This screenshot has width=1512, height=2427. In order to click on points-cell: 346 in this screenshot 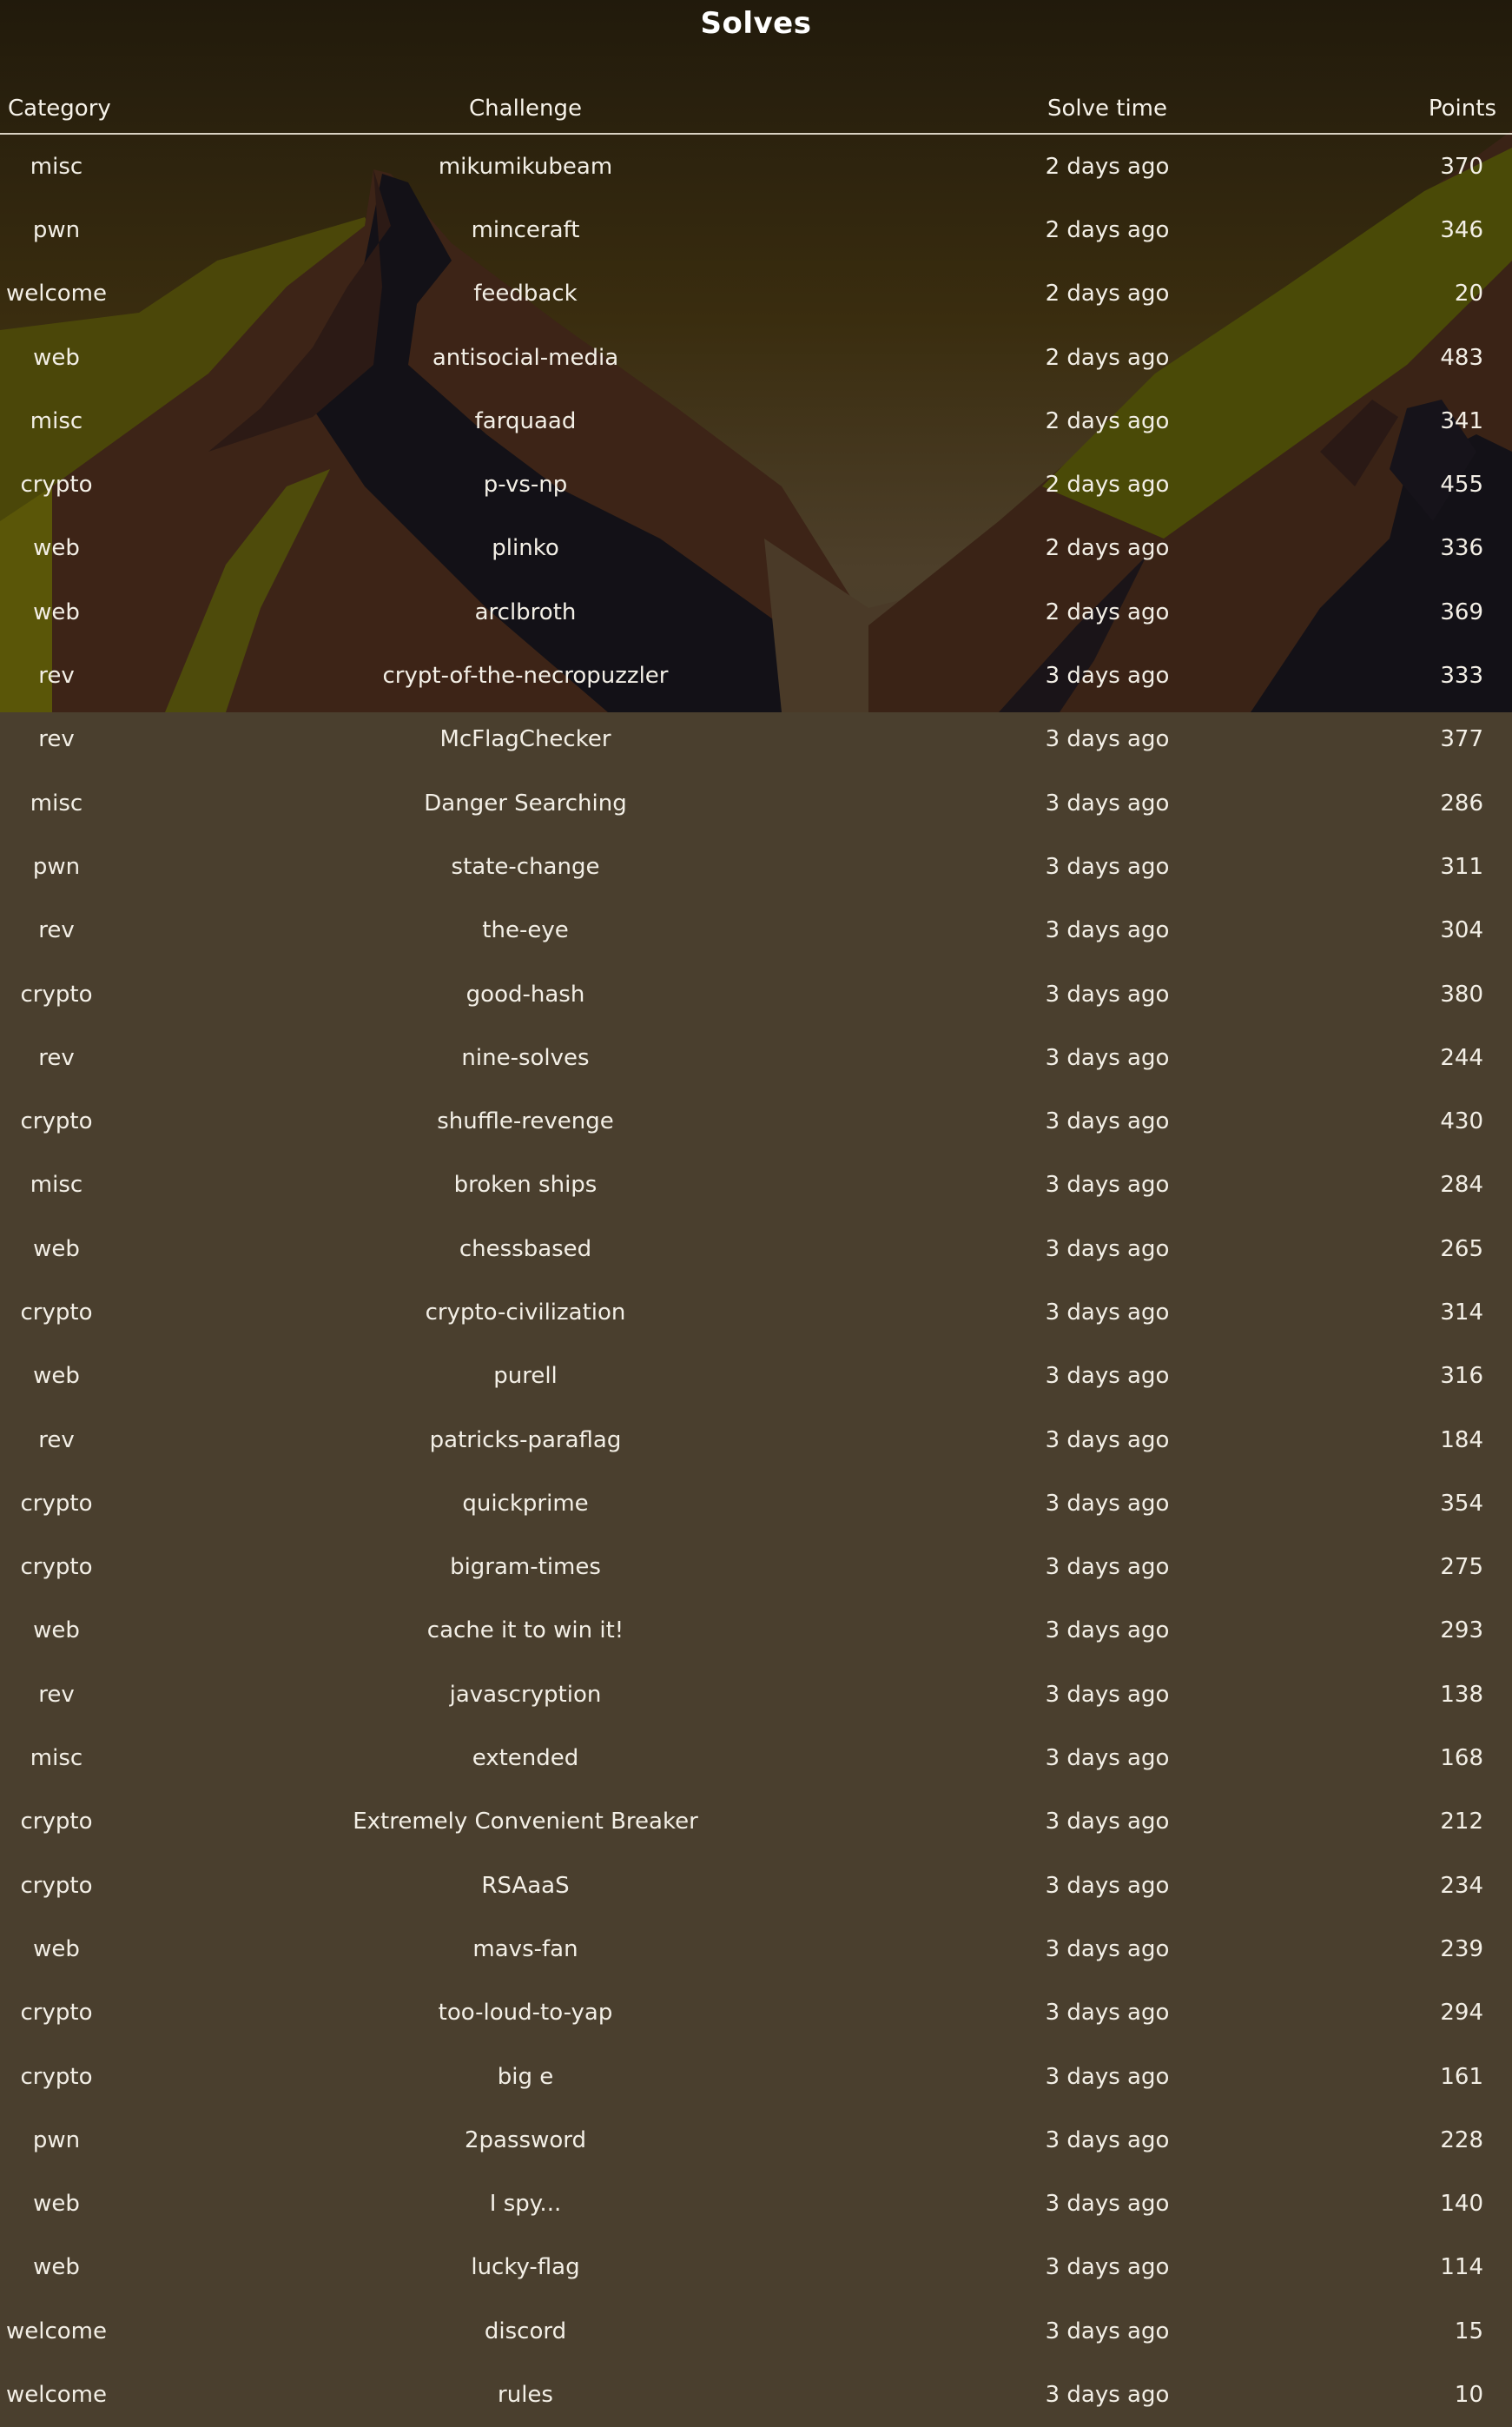, I will do `click(1461, 230)`.